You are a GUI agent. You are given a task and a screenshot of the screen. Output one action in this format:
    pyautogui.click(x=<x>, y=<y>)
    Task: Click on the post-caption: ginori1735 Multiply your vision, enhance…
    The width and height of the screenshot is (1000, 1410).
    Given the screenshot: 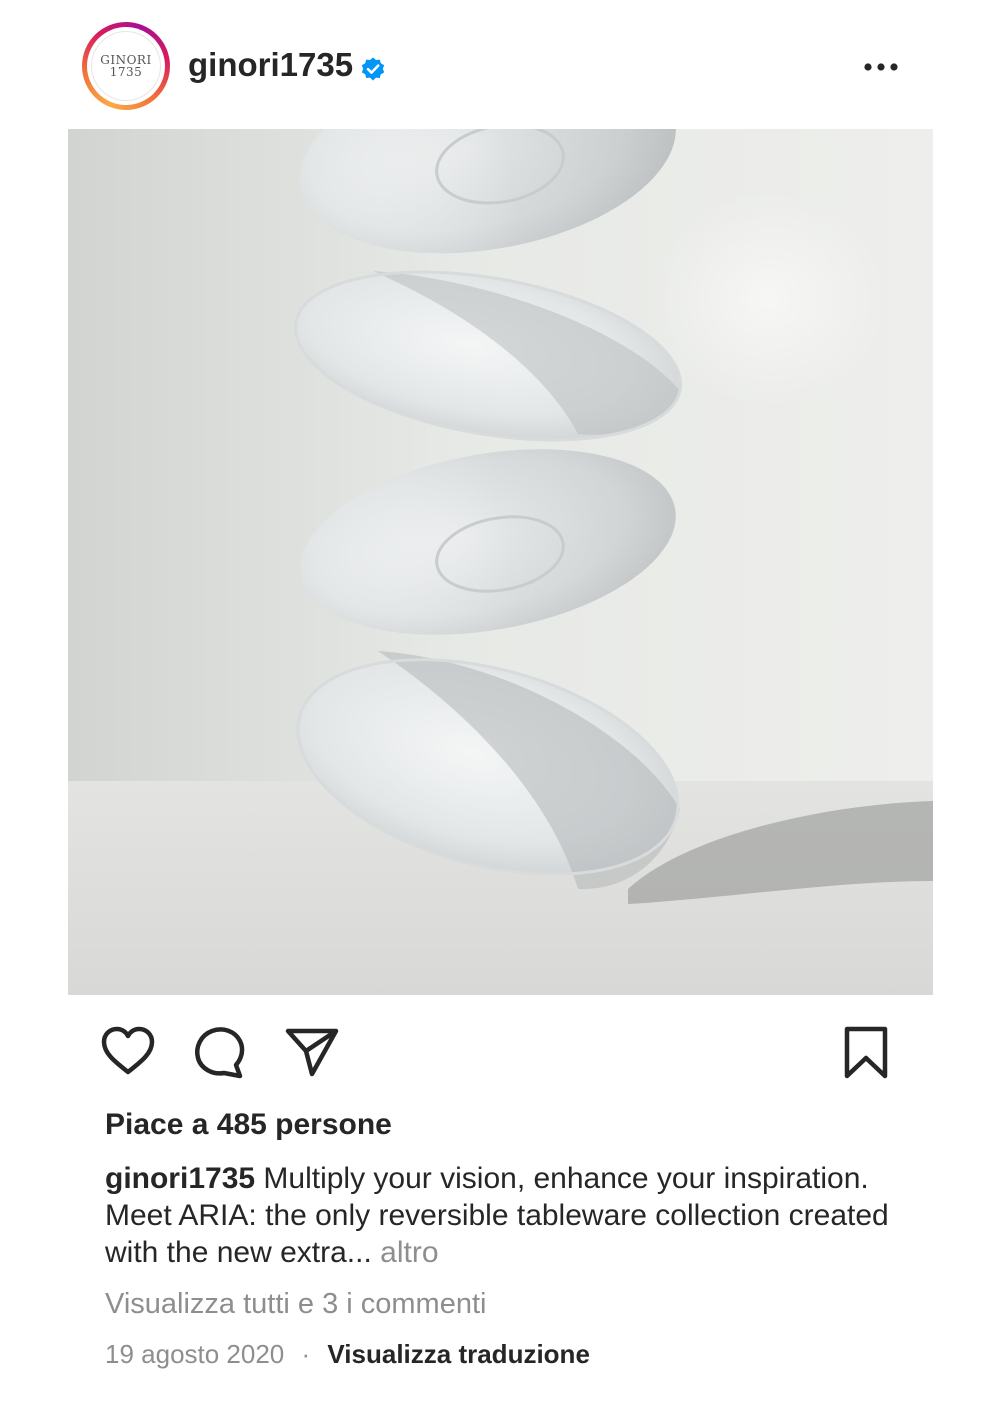 What is the action you would take?
    pyautogui.click(x=505, y=1215)
    